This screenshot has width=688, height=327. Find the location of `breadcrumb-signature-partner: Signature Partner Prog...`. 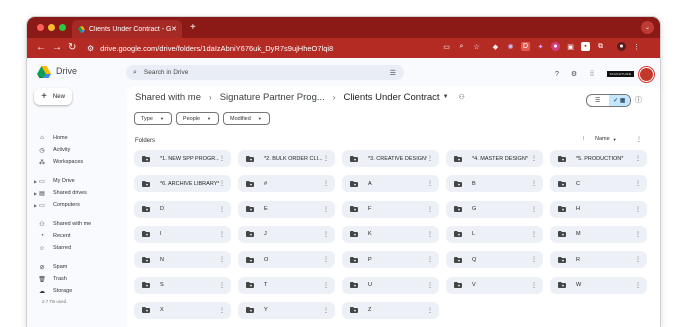

breadcrumb-signature-partner: Signature Partner Prog... is located at coordinates (272, 97).